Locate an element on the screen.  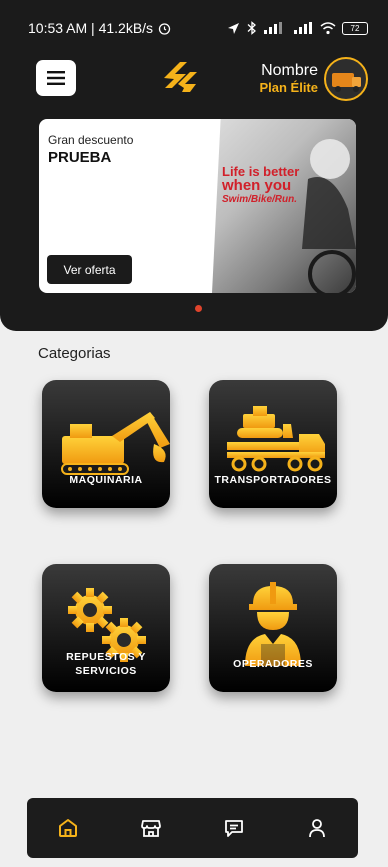
category-card-repuestos: REPUESTOS Y SERVICIOS is located at coordinates (106, 628).